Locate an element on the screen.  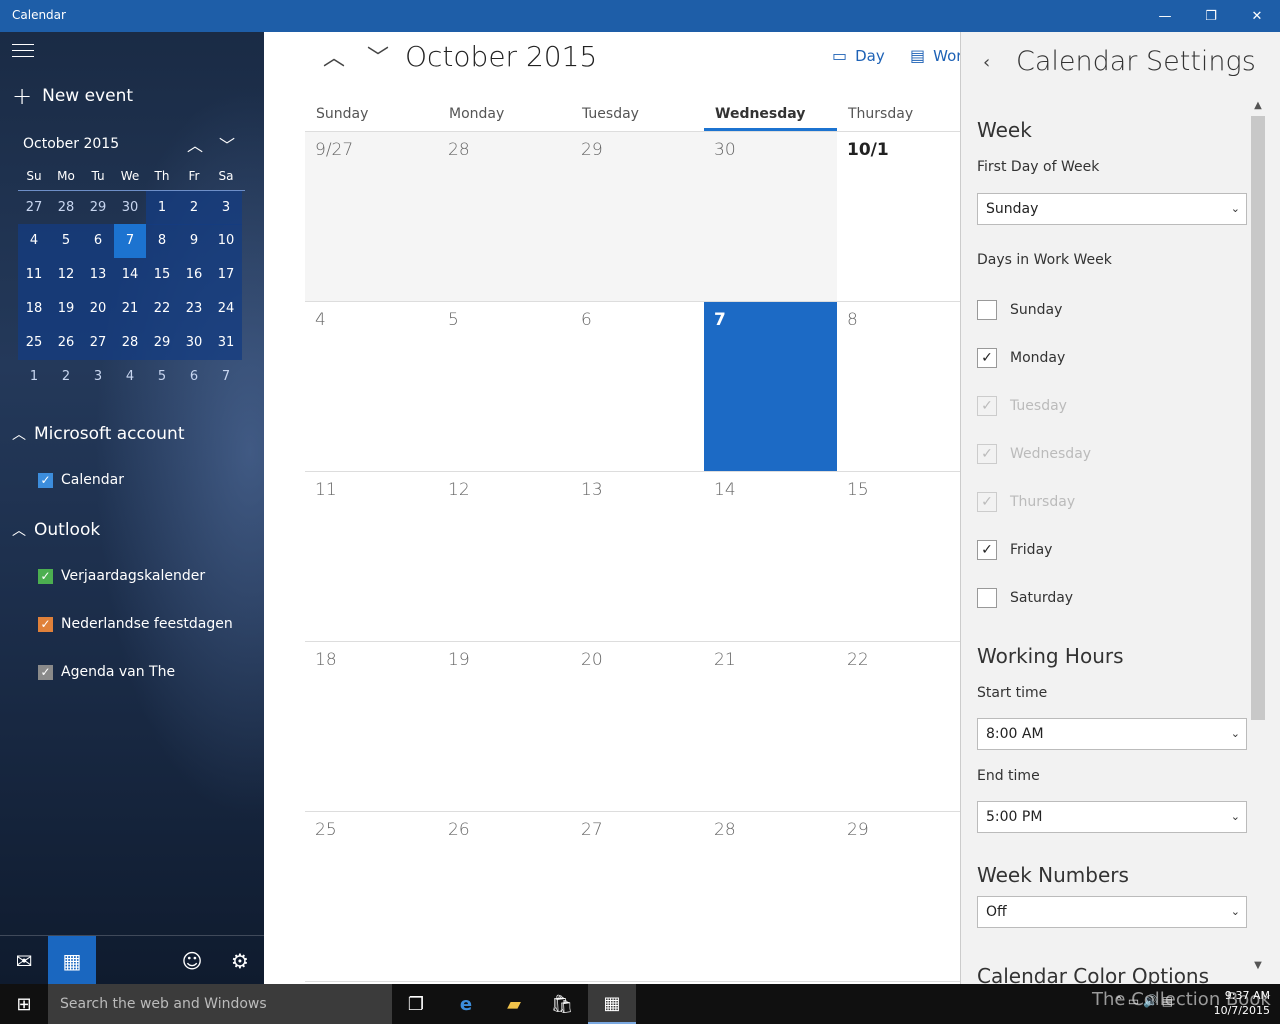
taskbar-clock: 9:37 AM 10/7/2015 is located at coordinates (1239, 1003).